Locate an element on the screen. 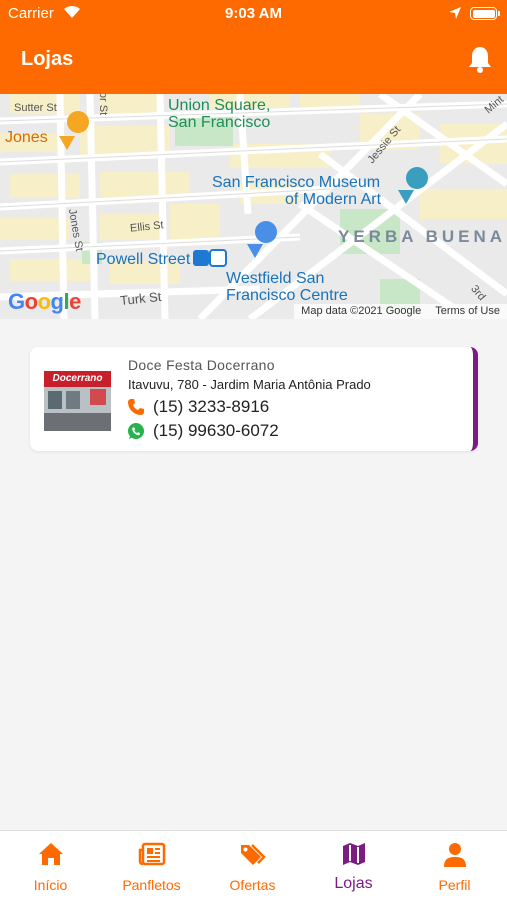 The width and height of the screenshot is (507, 900). map-label-powell: Powell Street is located at coordinates (143, 259).